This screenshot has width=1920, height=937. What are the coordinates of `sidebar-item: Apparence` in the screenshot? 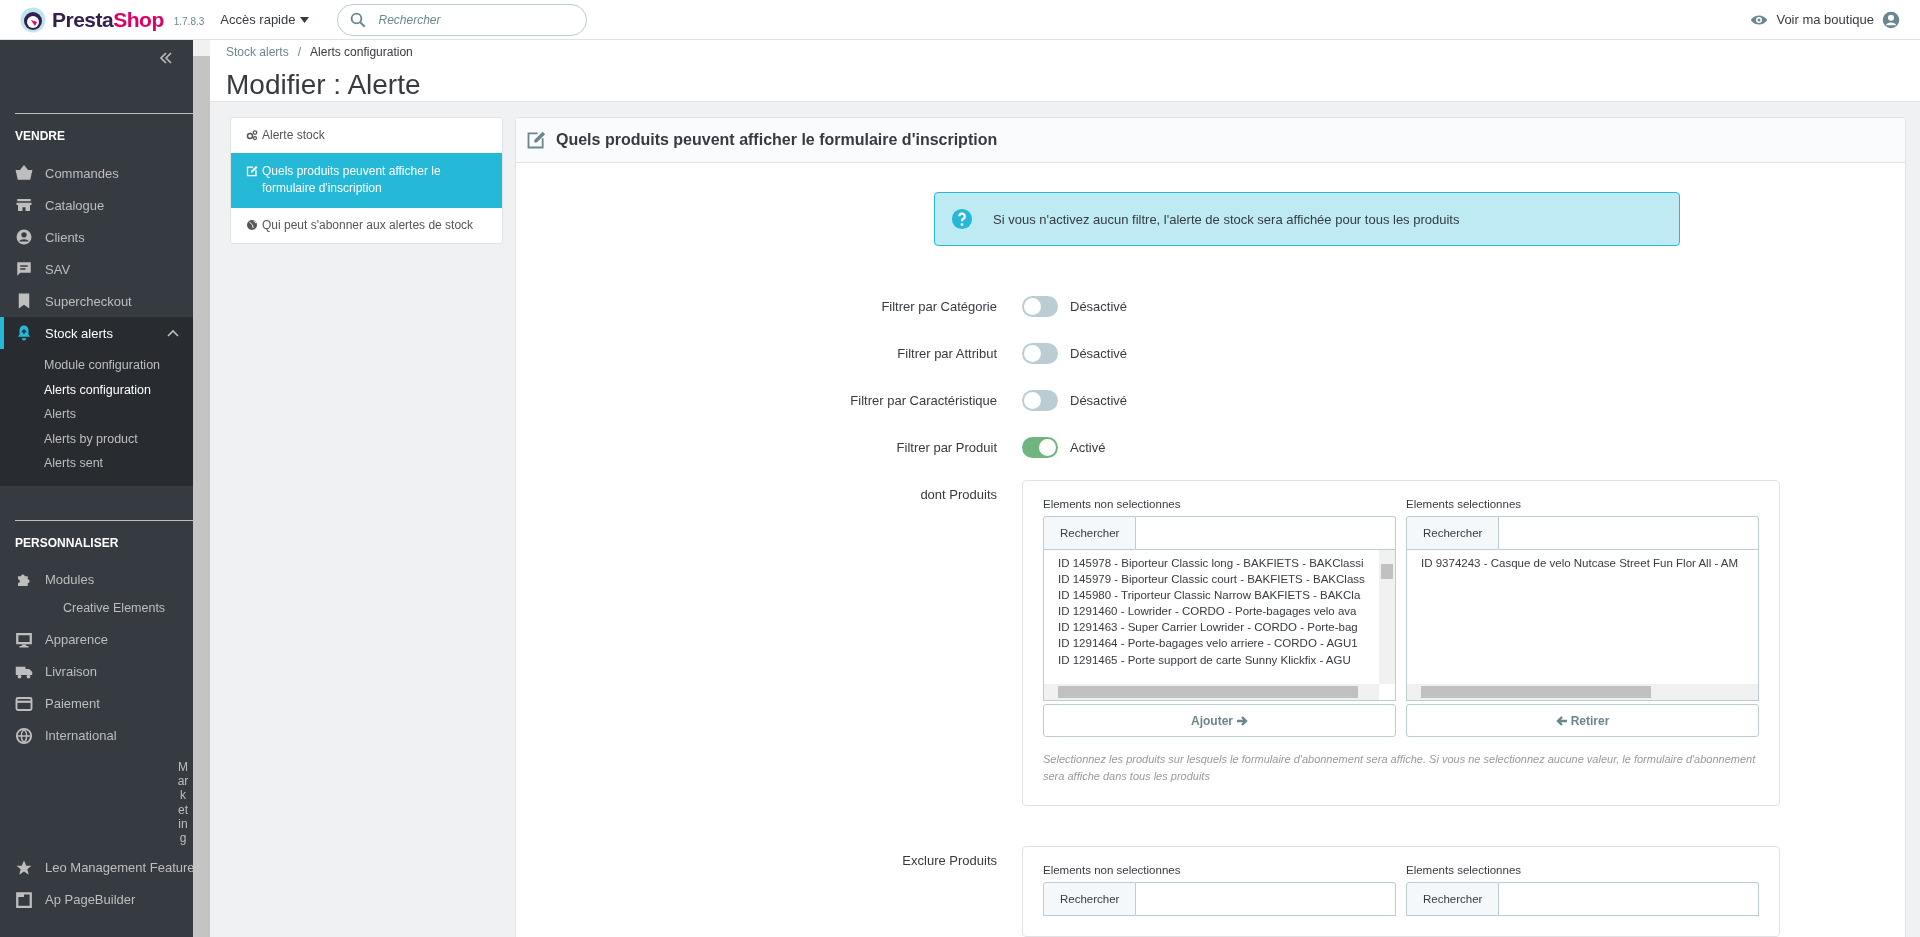 It's located at (96, 639).